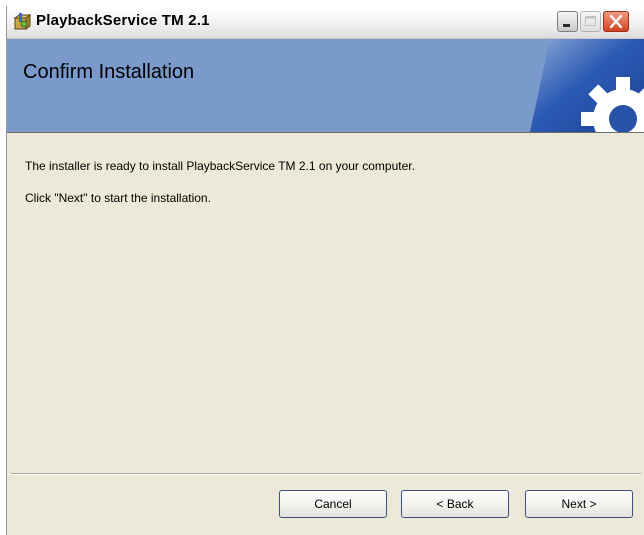  Describe the element at coordinates (325, 22) in the screenshot. I see `title-bar: PlaybackService TM 2.1` at that location.